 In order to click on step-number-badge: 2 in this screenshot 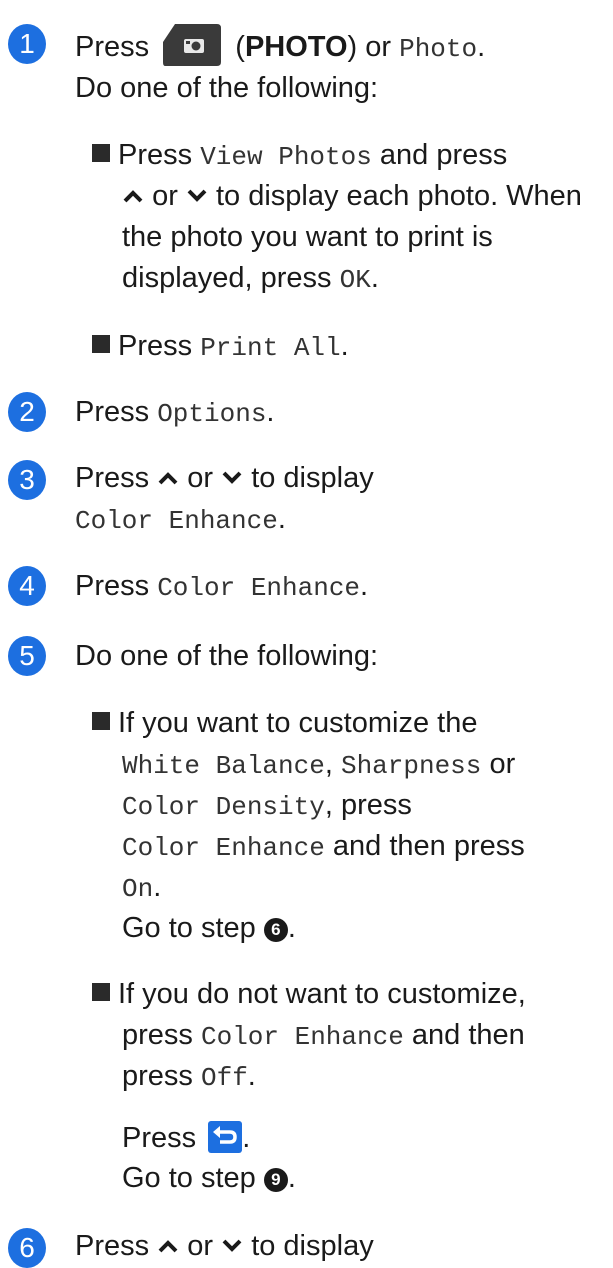, I will do `click(27, 412)`.